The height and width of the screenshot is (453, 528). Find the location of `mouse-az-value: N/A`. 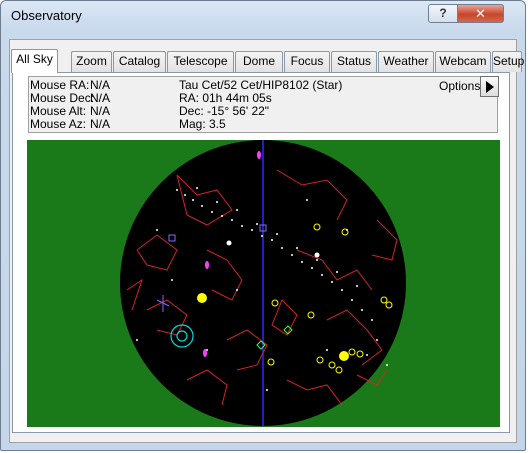

mouse-az-value: N/A is located at coordinates (100, 124).